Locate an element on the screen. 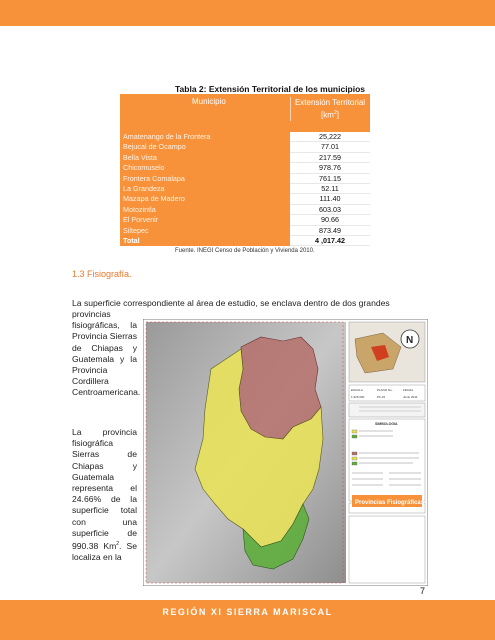 The width and height of the screenshot is (495, 640). map-scale-value: 1:325 000 is located at coordinates (358, 397).